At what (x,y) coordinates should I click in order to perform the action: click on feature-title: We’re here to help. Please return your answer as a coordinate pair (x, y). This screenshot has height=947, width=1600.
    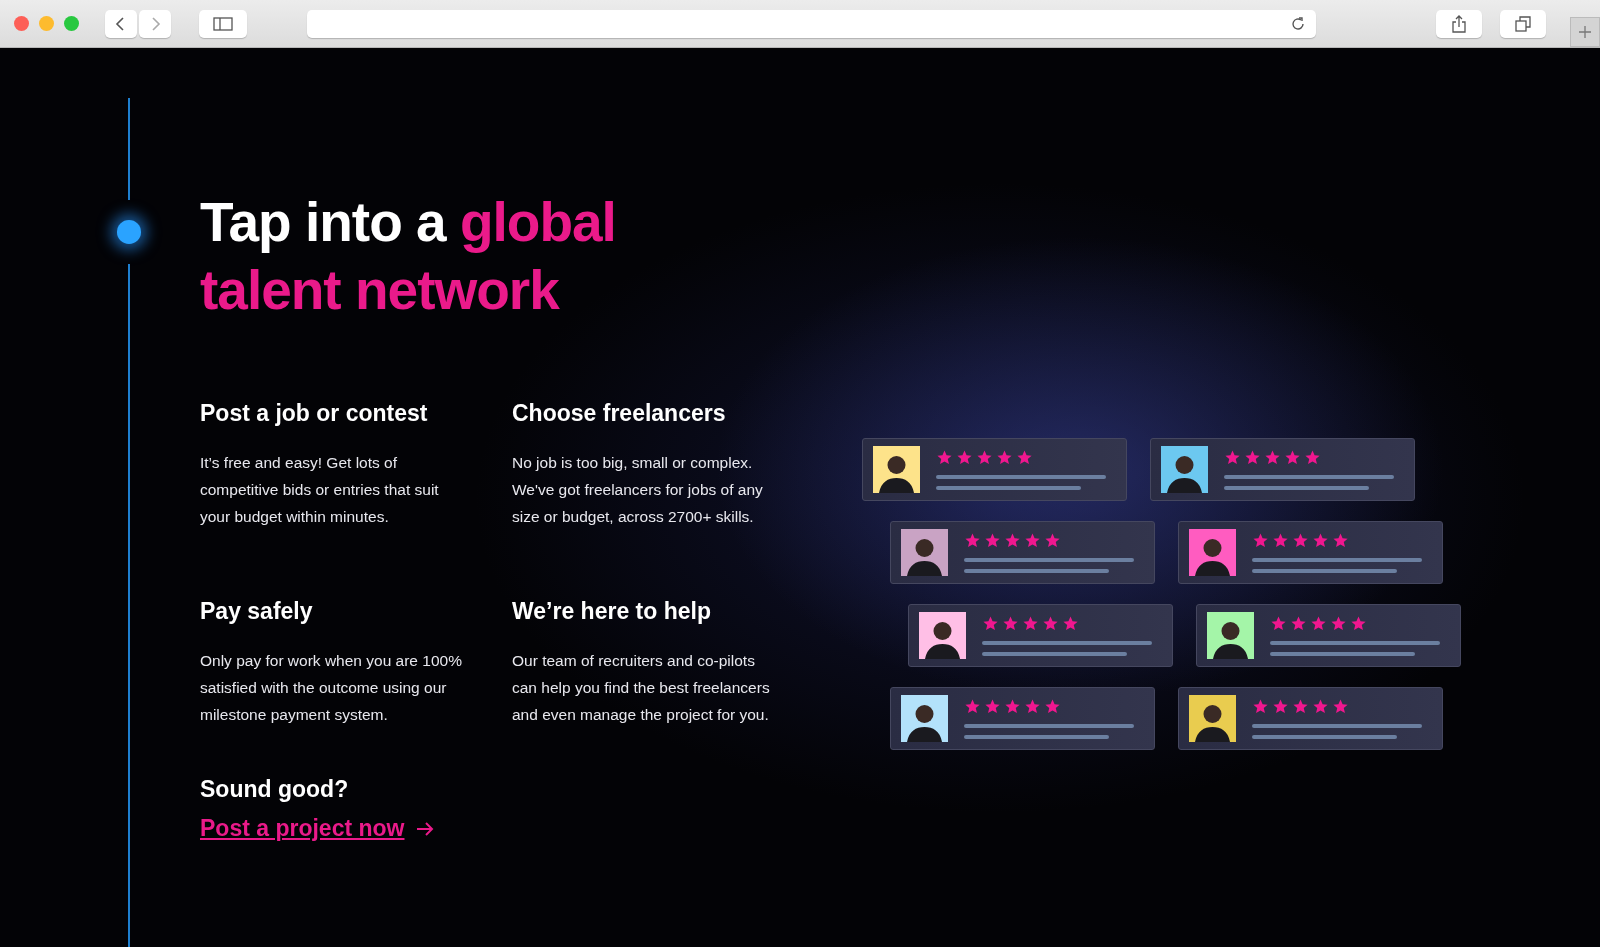
    Looking at the image, I should click on (612, 611).